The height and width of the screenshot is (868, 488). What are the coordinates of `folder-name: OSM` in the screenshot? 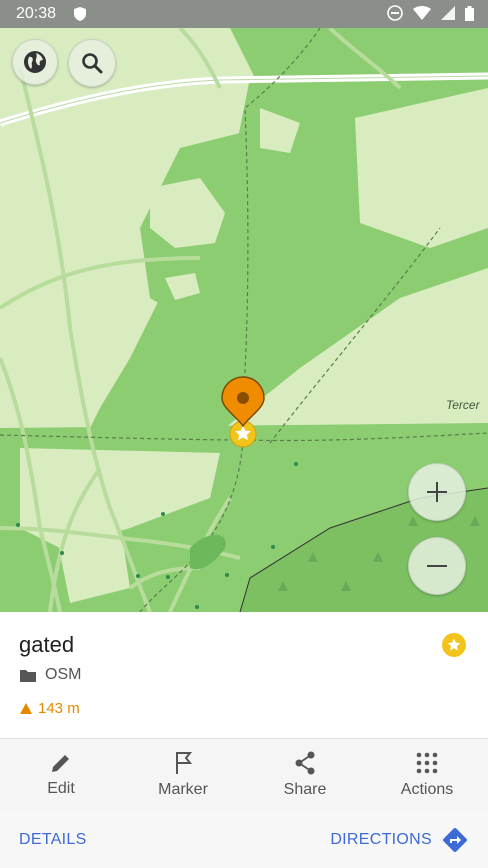 It's located at (63, 674).